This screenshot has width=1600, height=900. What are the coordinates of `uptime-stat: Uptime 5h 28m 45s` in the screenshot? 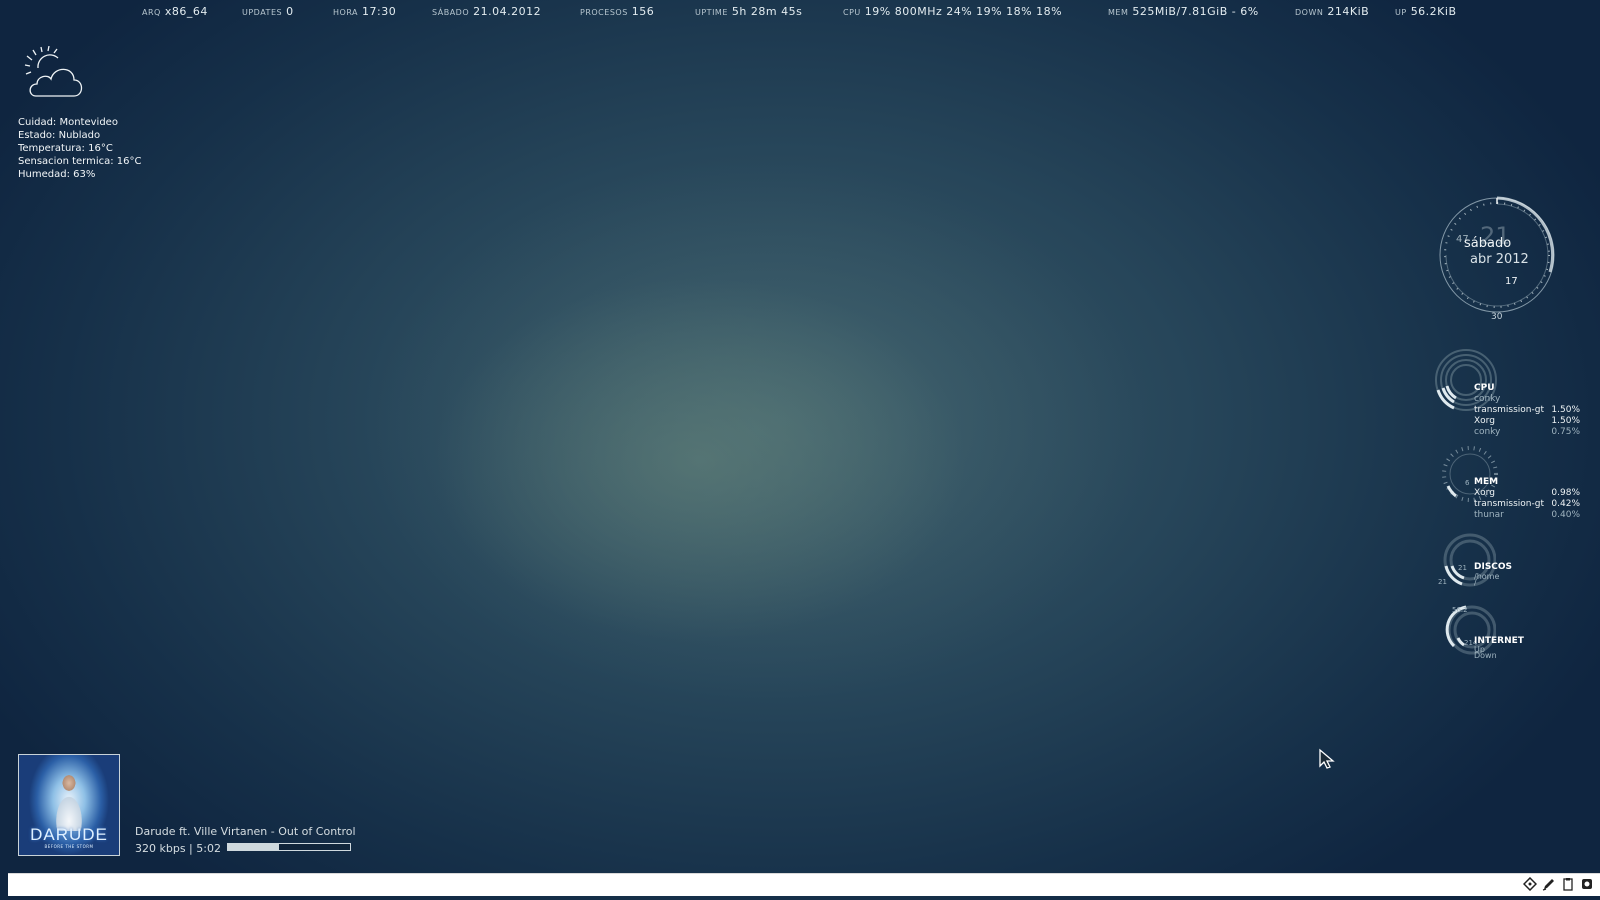 It's located at (749, 11).